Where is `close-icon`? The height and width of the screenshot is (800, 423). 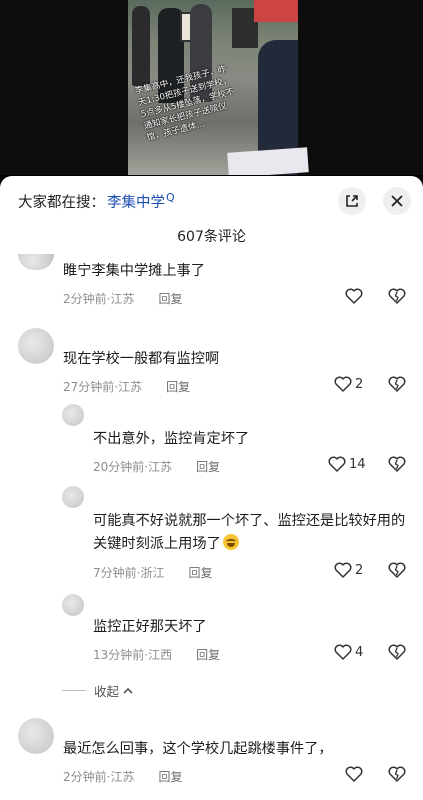
close-icon is located at coordinates (397, 201).